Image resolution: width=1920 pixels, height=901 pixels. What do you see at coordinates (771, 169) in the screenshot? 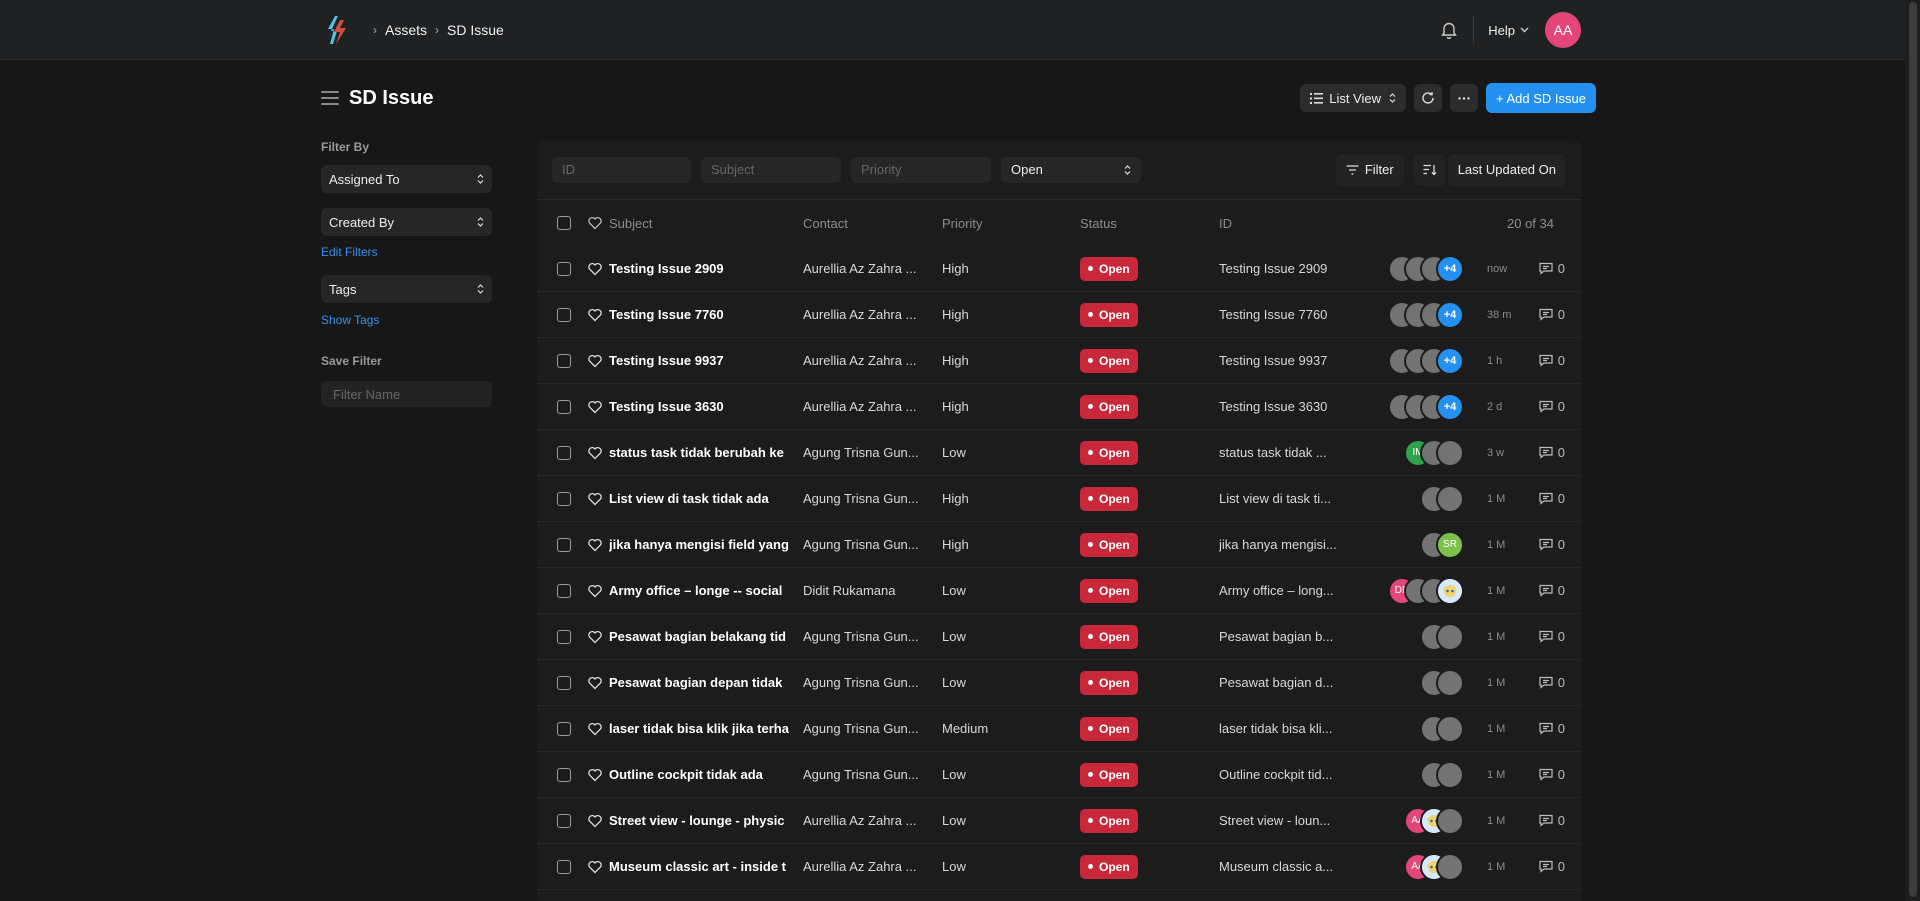
I see `subject-filter-input: Subject` at bounding box center [771, 169].